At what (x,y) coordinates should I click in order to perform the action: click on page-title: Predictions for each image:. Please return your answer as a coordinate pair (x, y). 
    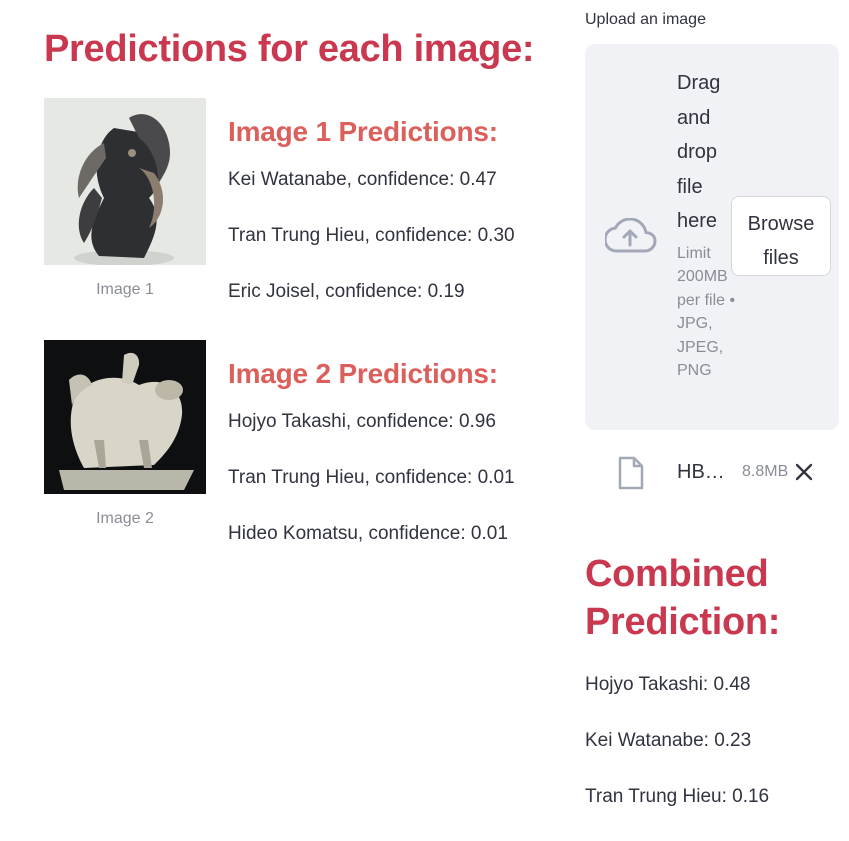
    Looking at the image, I should click on (289, 49).